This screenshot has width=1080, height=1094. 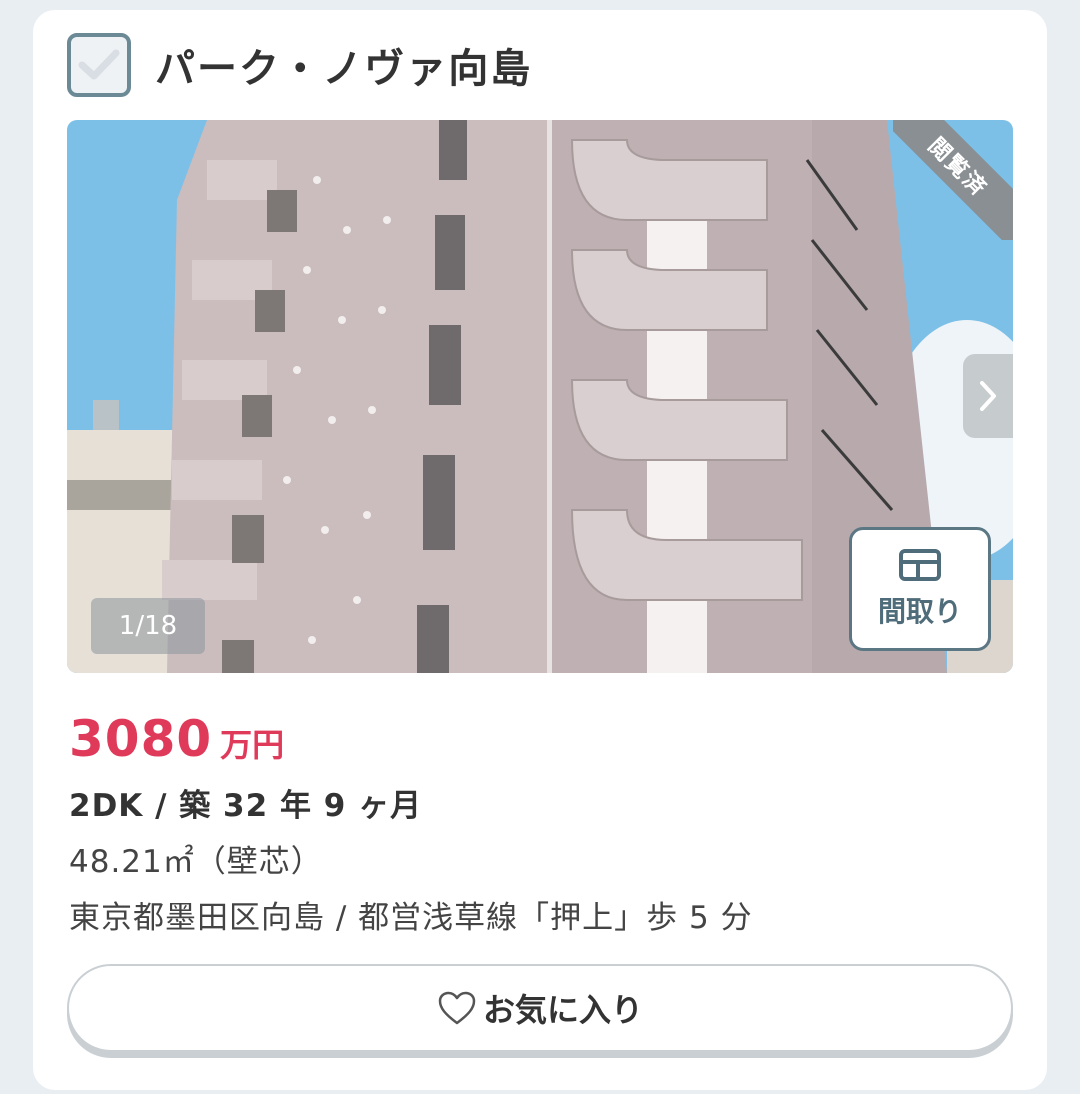 I want to click on viewed-ribbon: 閲覧済, so click(x=953, y=180).